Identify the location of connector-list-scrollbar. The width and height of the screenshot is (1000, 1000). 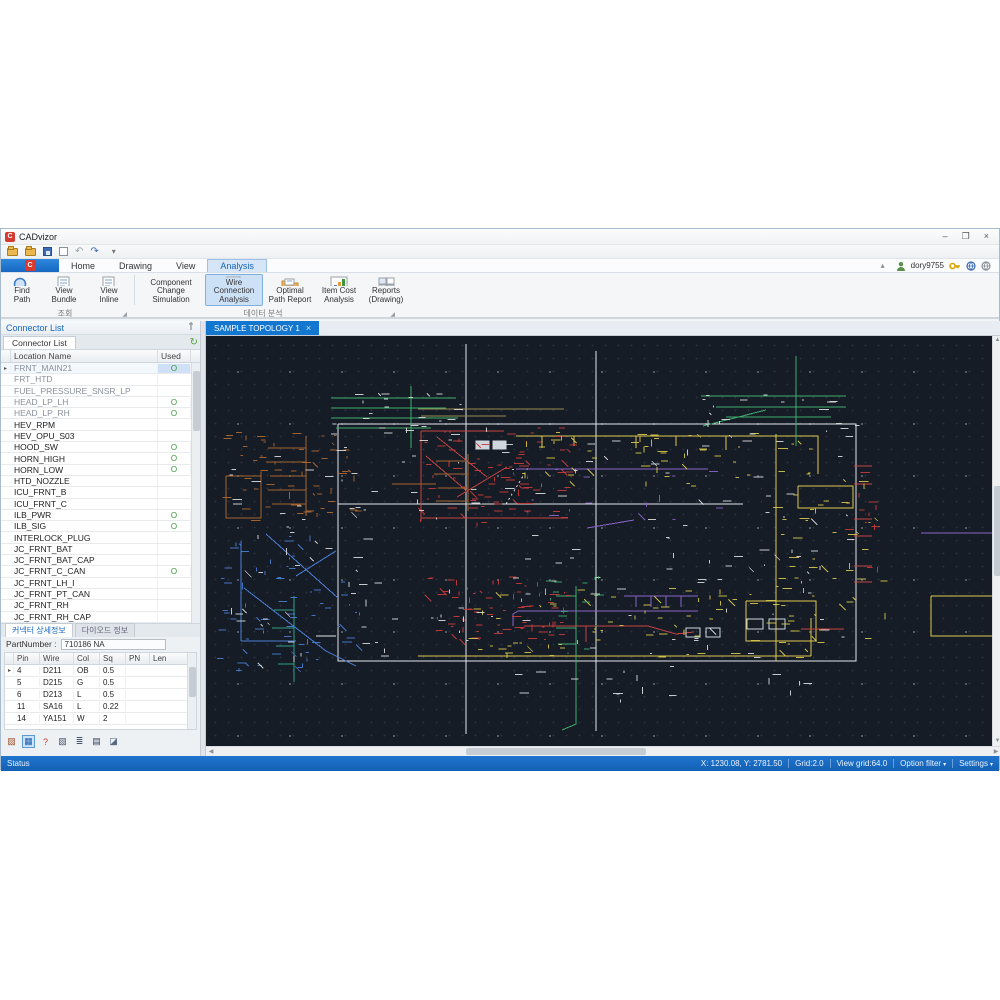
(195, 493).